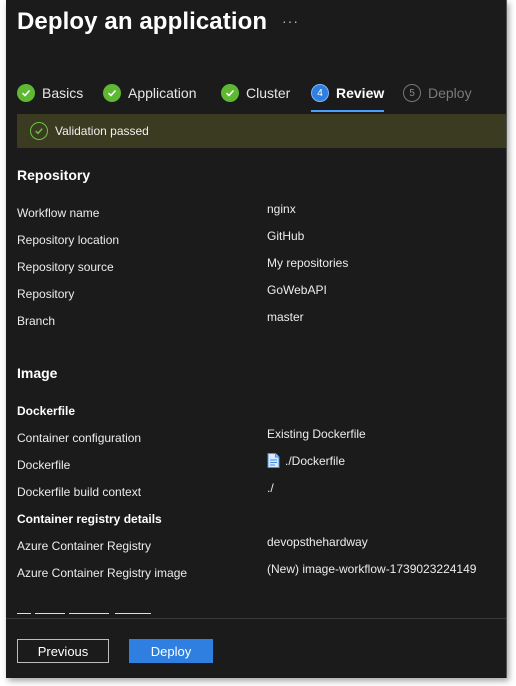  What do you see at coordinates (58, 213) in the screenshot?
I see `workflow-name-label: Workflow name` at bounding box center [58, 213].